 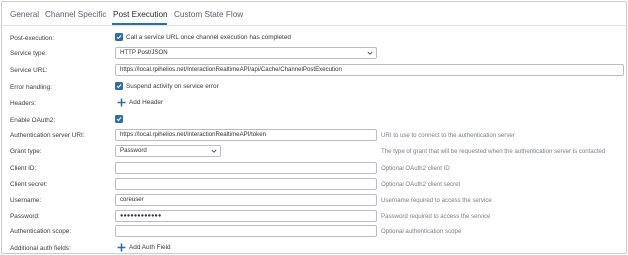 I want to click on client-id-input, so click(x=246, y=168).